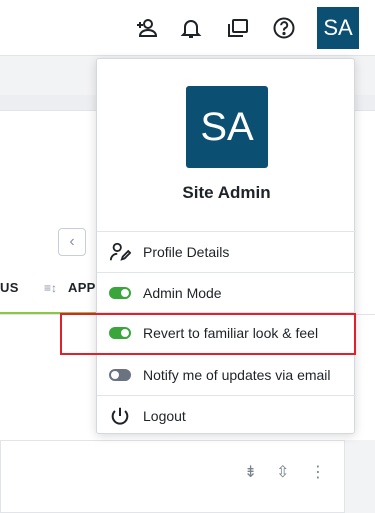  I want to click on menu-item-admin-mode: Admin Mode, so click(226, 292).